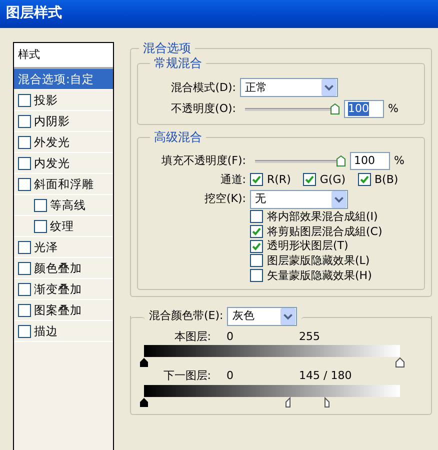  I want to click on style-list-item: 颜色叠加, so click(63, 268).